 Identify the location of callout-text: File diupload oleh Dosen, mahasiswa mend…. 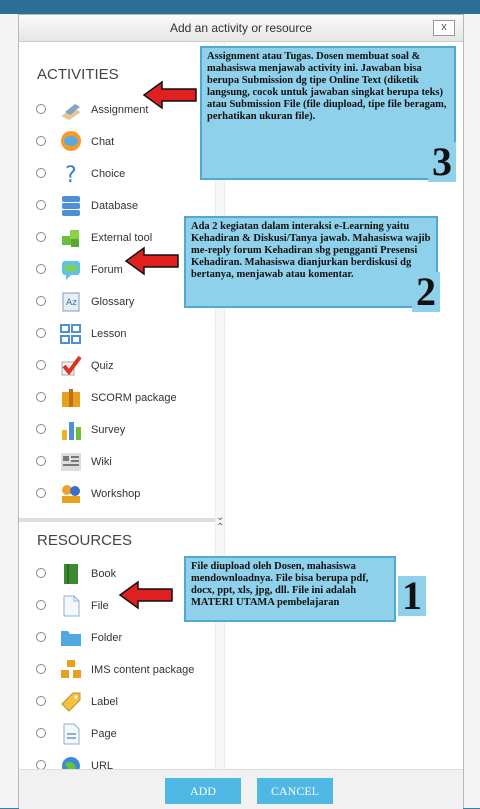
(280, 584).